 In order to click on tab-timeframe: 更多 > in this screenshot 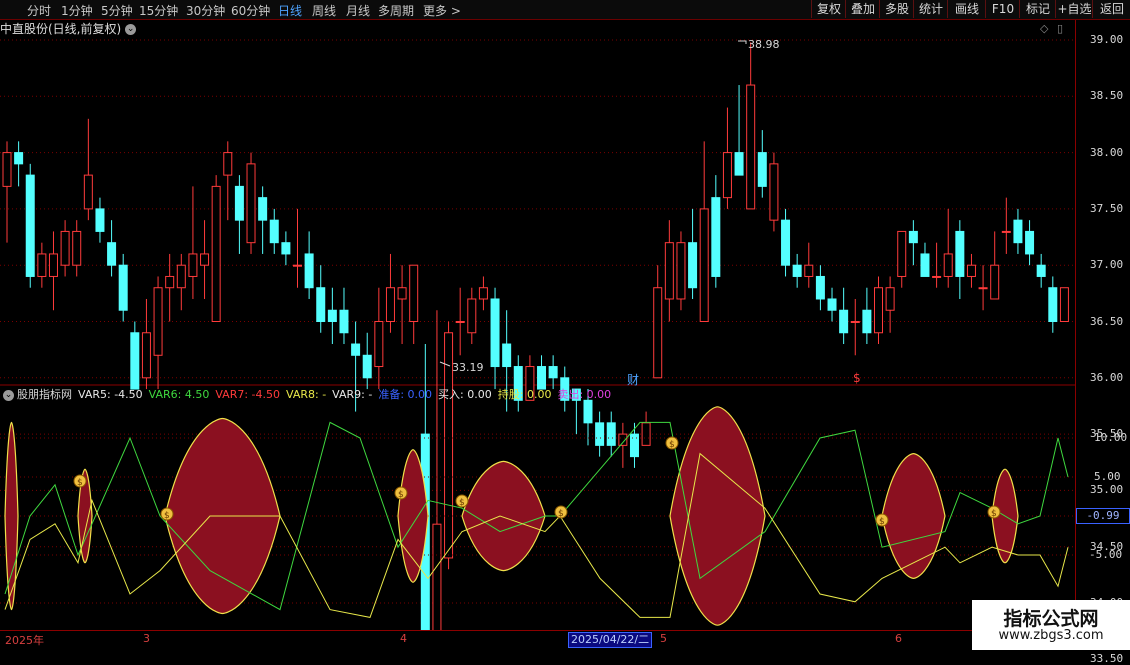, I will do `click(442, 10)`.